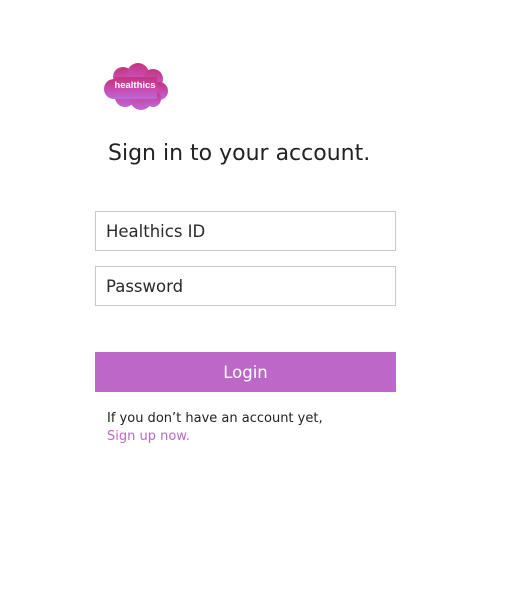 The width and height of the screenshot is (520, 591). Describe the element at coordinates (239, 153) in the screenshot. I see `page-title: Sign in to your account.` at that location.